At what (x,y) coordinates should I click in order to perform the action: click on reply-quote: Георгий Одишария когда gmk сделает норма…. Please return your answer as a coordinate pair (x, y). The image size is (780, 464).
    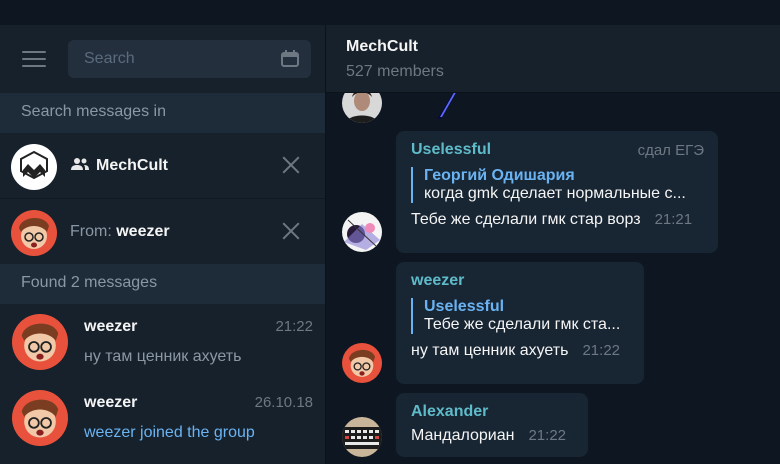
    Looking at the image, I should click on (557, 185).